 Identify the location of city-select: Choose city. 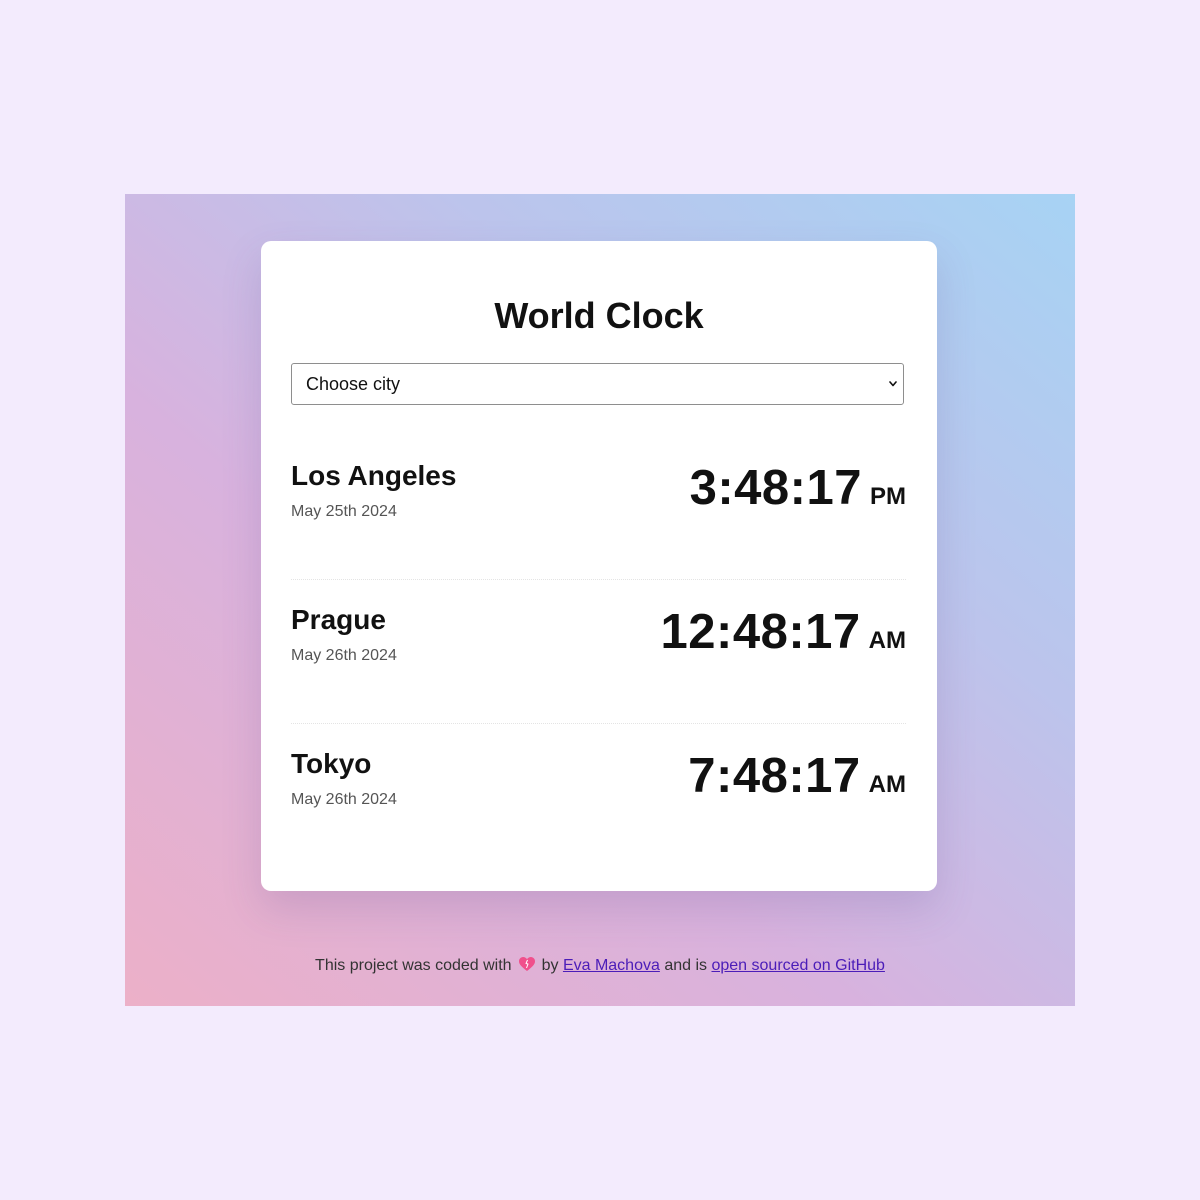
(597, 384).